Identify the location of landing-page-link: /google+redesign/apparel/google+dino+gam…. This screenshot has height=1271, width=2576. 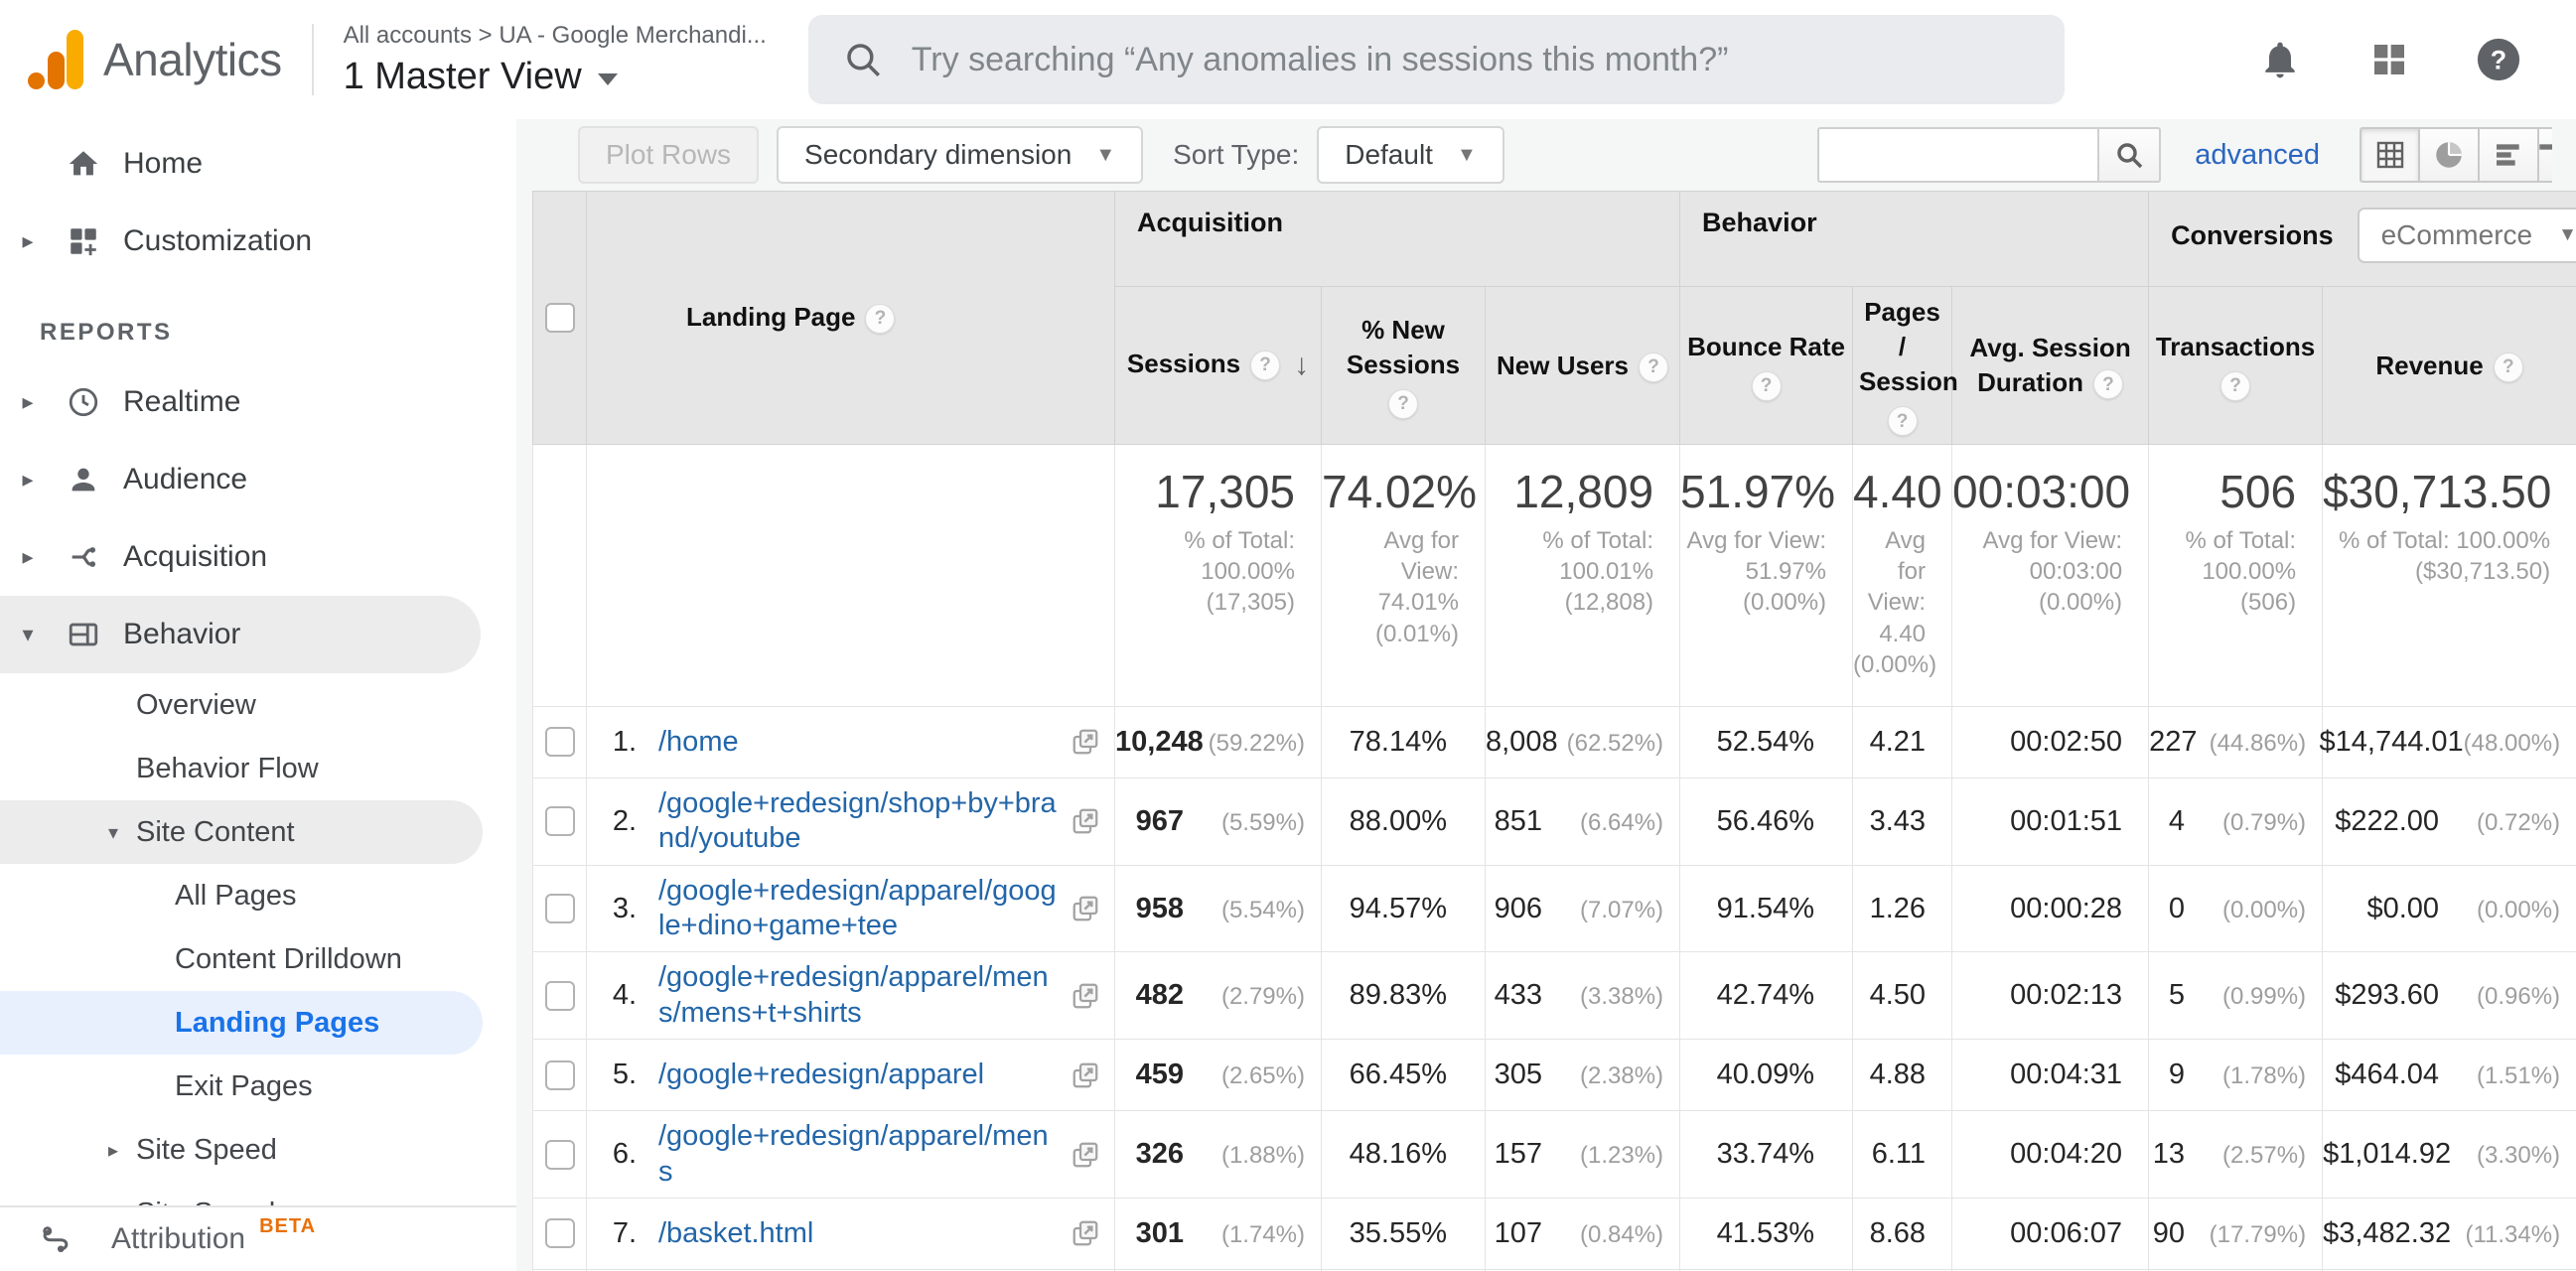
(860, 909).